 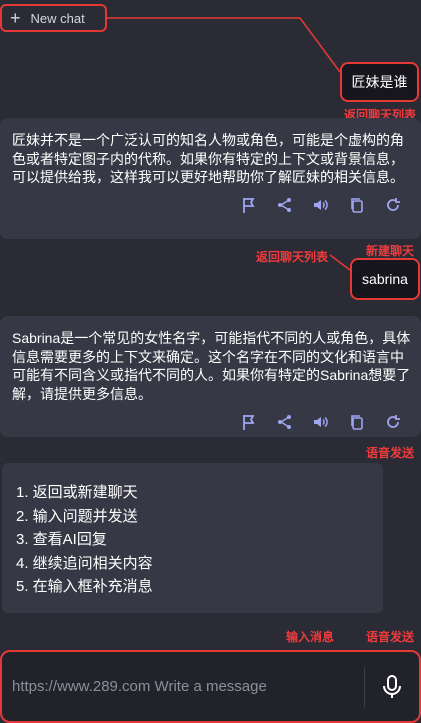 What do you see at coordinates (211, 422) in the screenshot?
I see `ai-reply-2-actions` at bounding box center [211, 422].